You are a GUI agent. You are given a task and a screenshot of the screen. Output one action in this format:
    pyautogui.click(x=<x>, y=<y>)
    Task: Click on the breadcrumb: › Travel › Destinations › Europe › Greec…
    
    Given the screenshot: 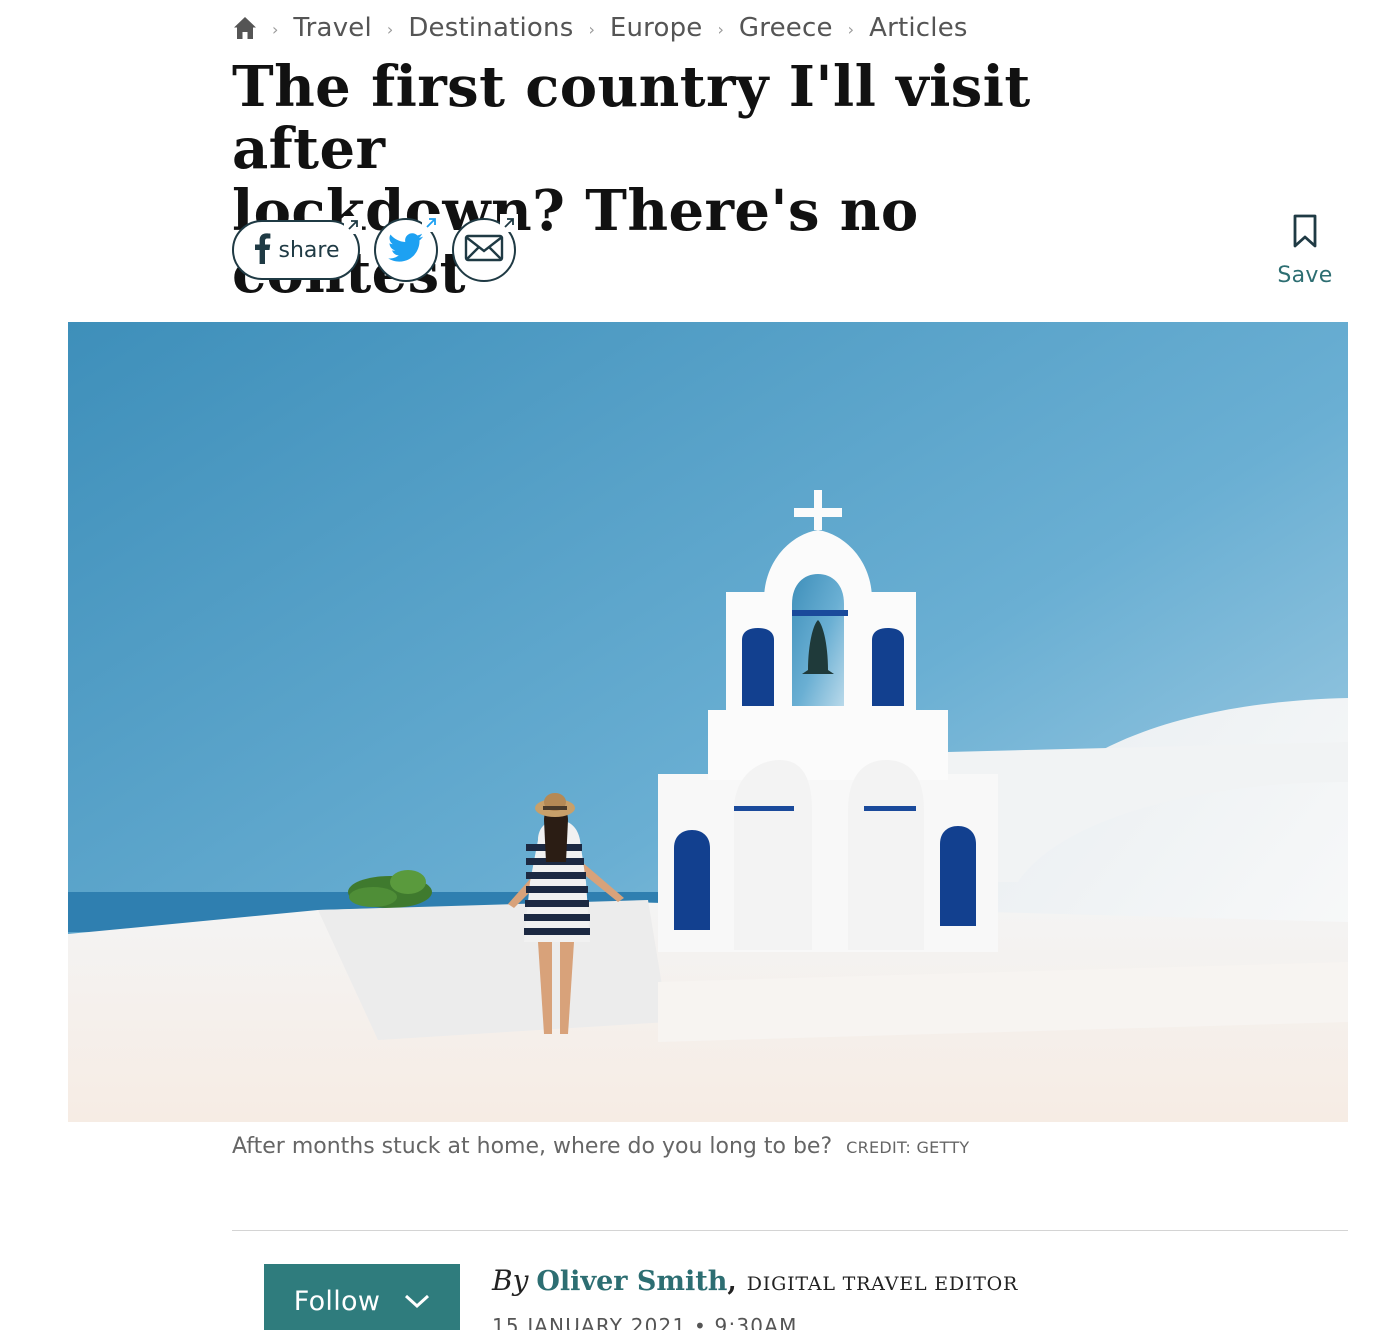 What is the action you would take?
    pyautogui.click(x=600, y=28)
    